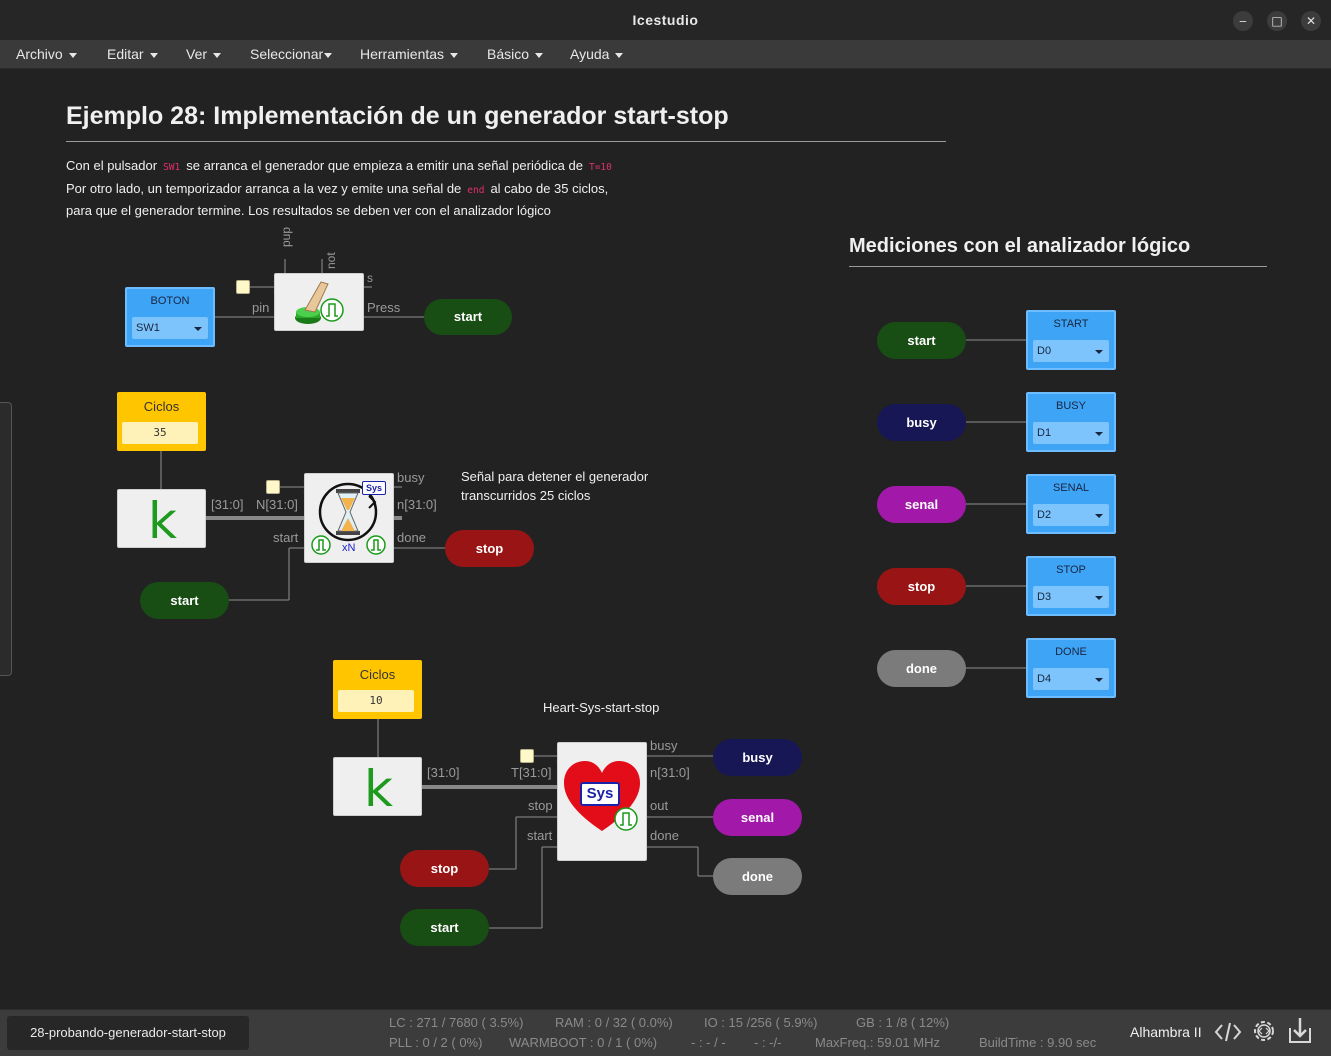 This screenshot has height=1056, width=1331. What do you see at coordinates (132, 54) in the screenshot?
I see `menu-editar: Editar` at bounding box center [132, 54].